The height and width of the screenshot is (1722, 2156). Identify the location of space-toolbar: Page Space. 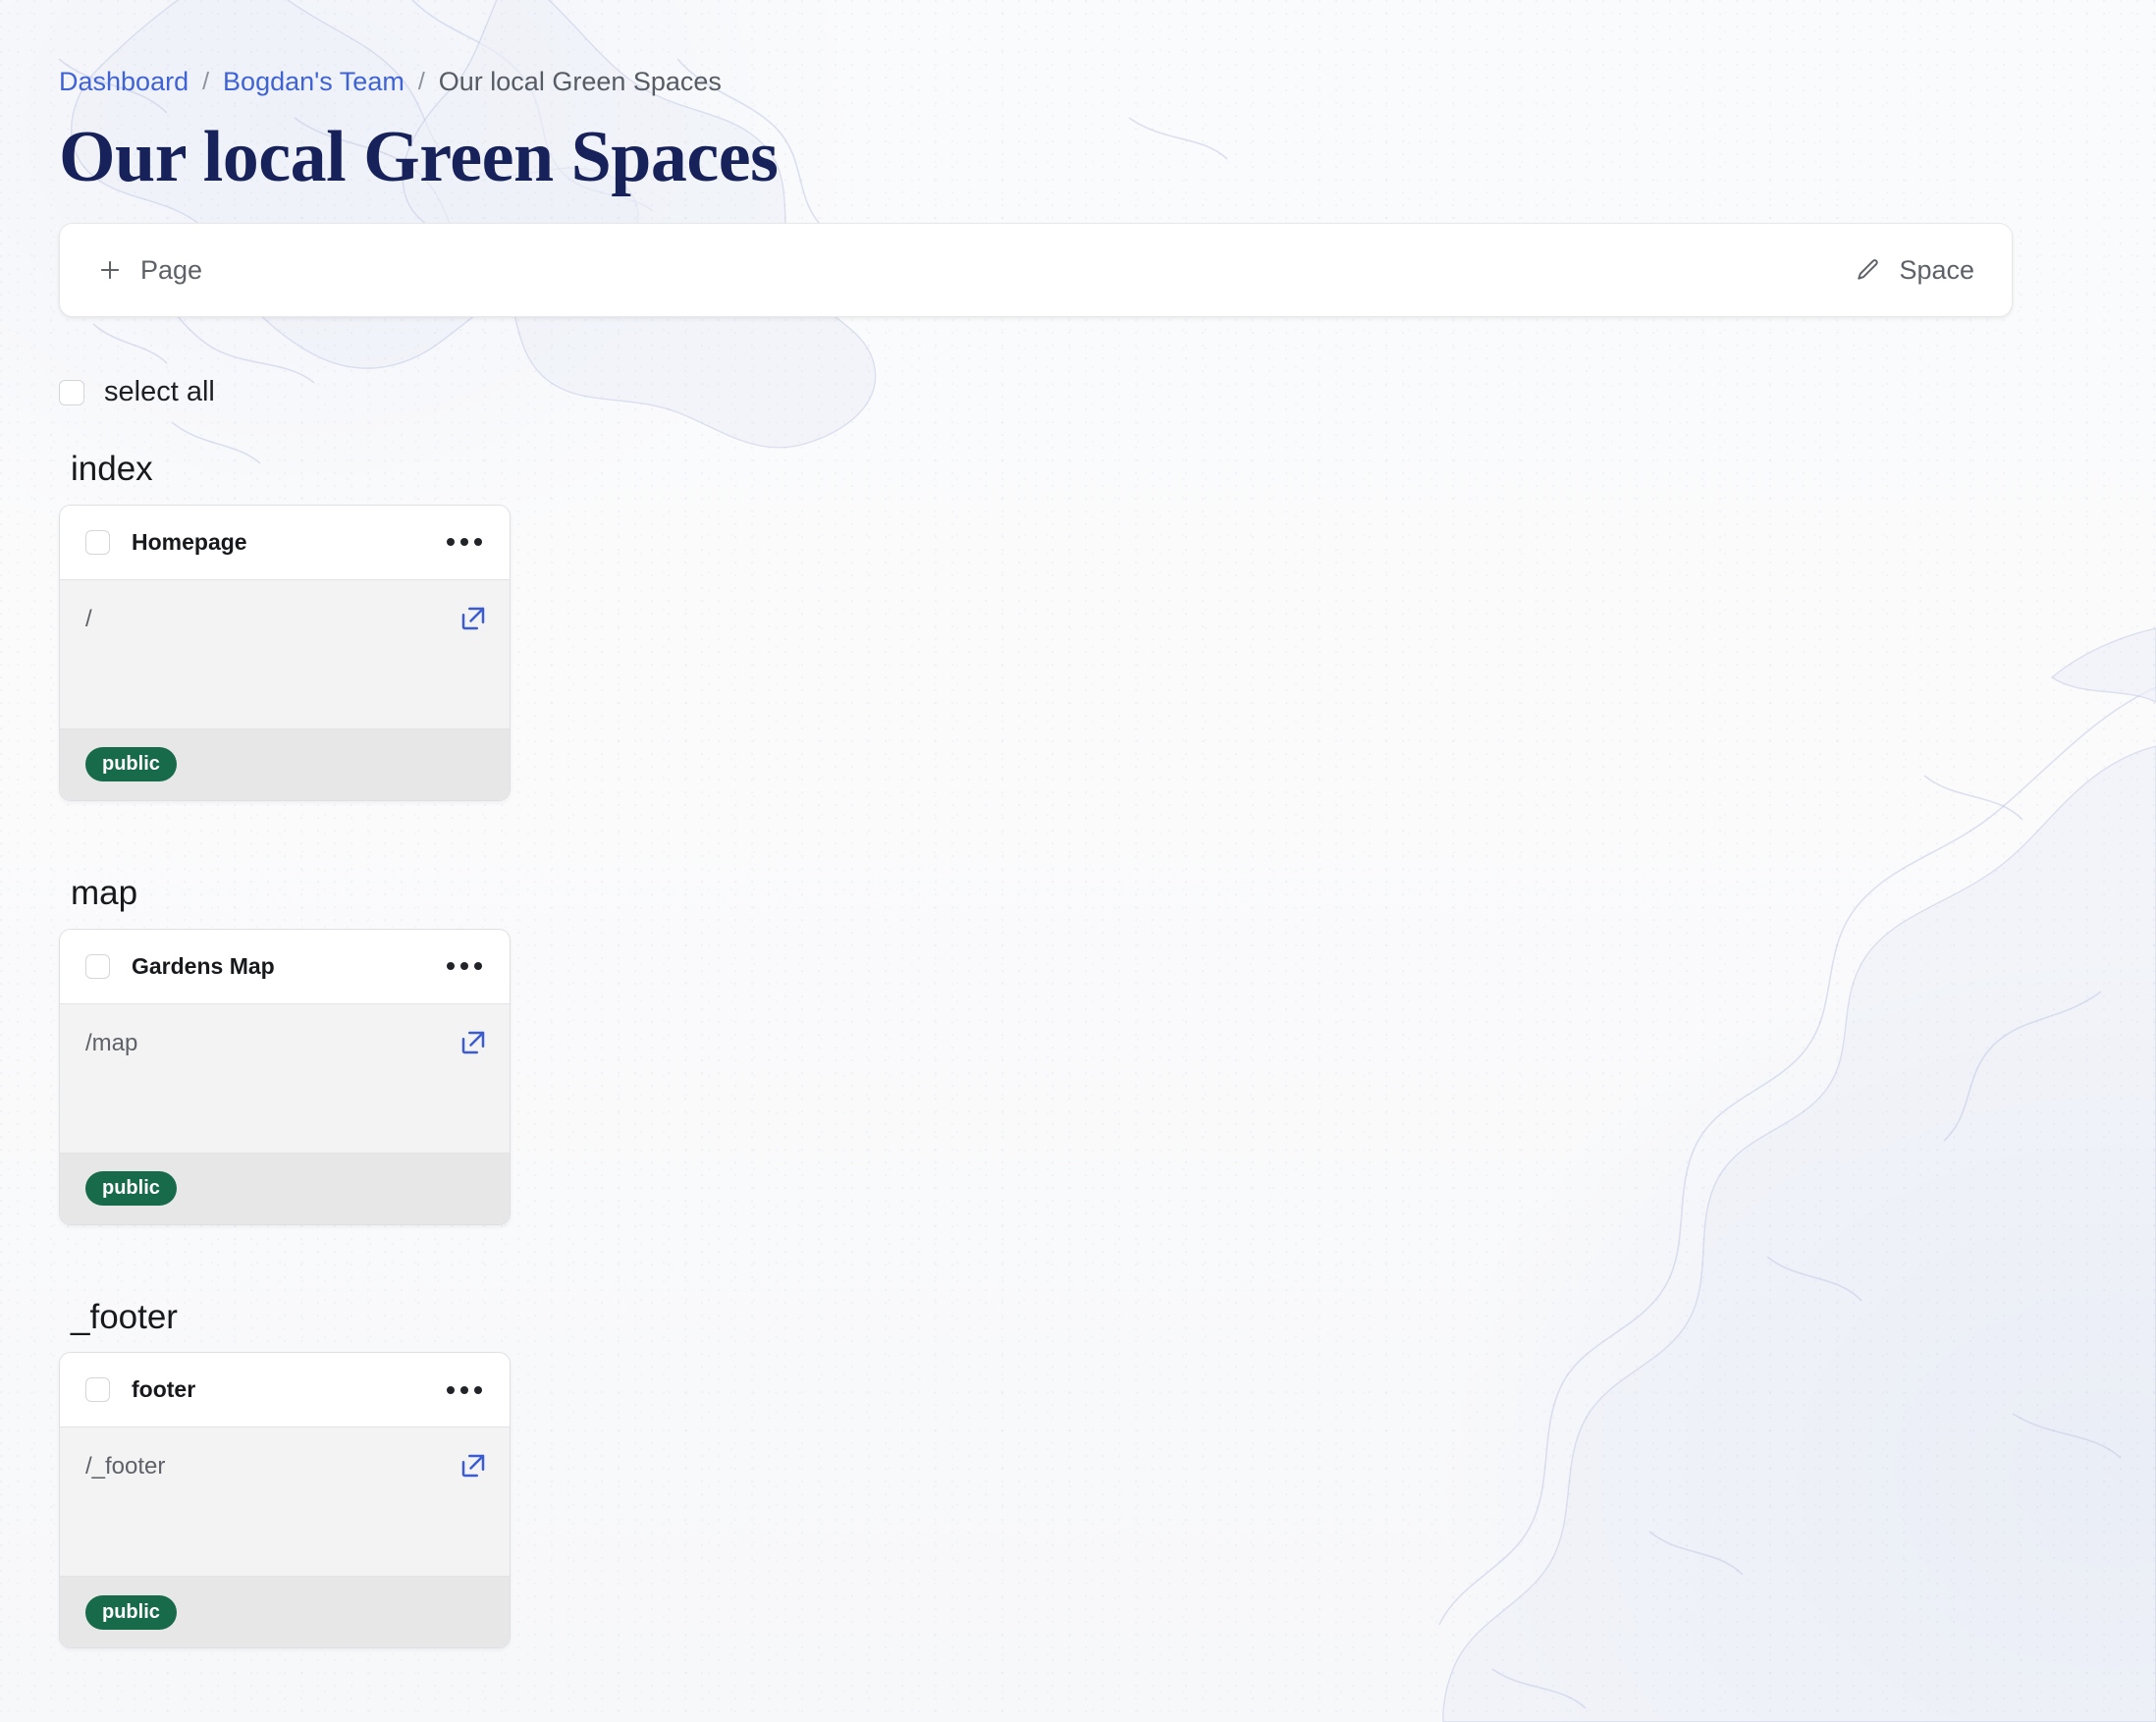
(1036, 270).